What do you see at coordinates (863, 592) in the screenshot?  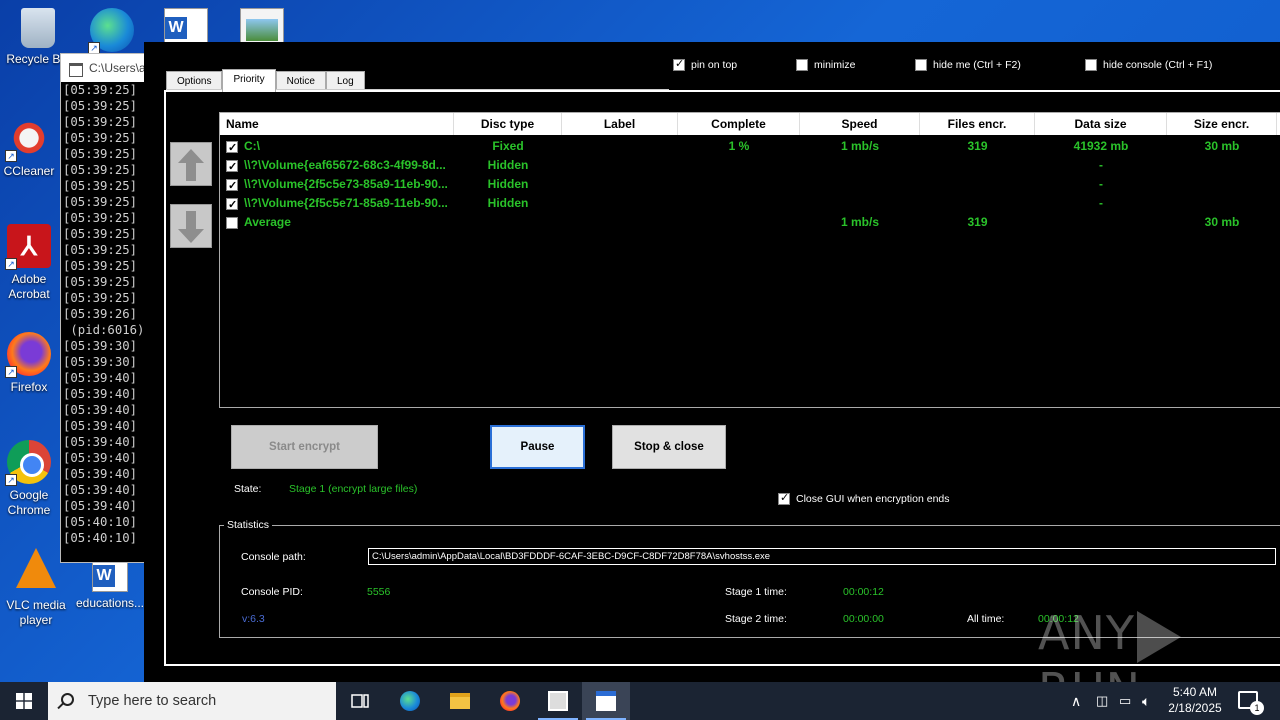 I see `stage1-time-value: 00:00:12` at bounding box center [863, 592].